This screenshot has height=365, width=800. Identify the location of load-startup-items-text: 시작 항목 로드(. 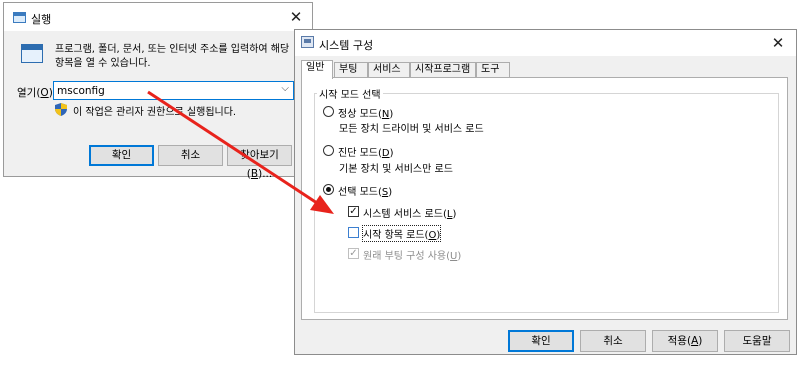
(396, 235).